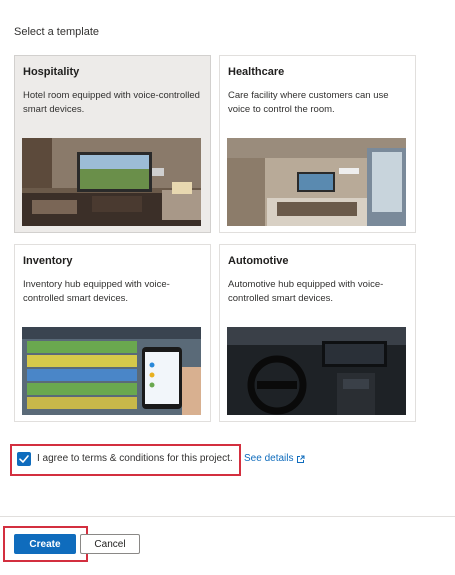 The image size is (455, 575). I want to click on card-title: Healthcare, so click(256, 72).